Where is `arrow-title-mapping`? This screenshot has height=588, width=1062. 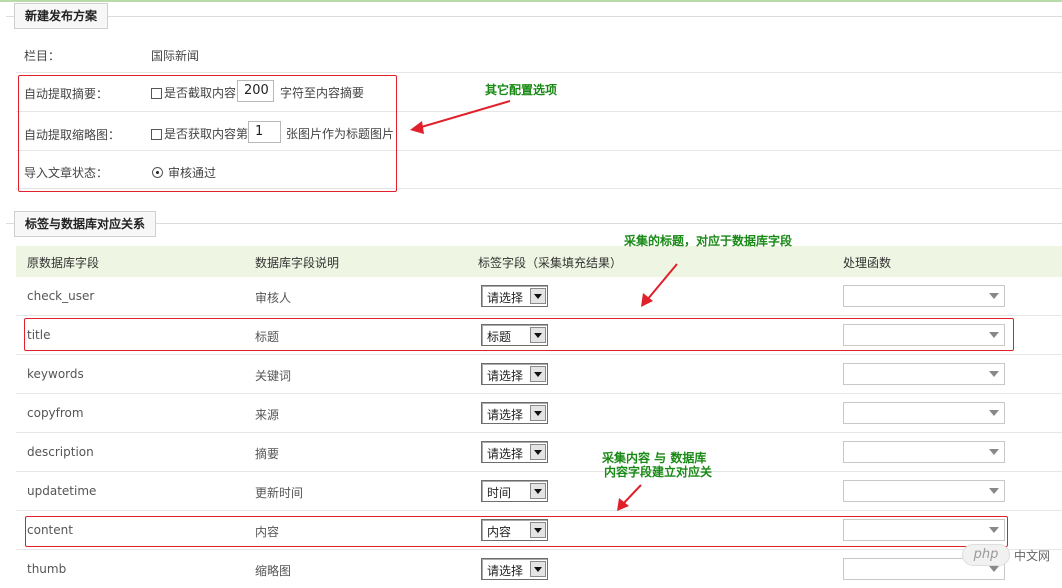
arrow-title-mapping is located at coordinates (662, 282).